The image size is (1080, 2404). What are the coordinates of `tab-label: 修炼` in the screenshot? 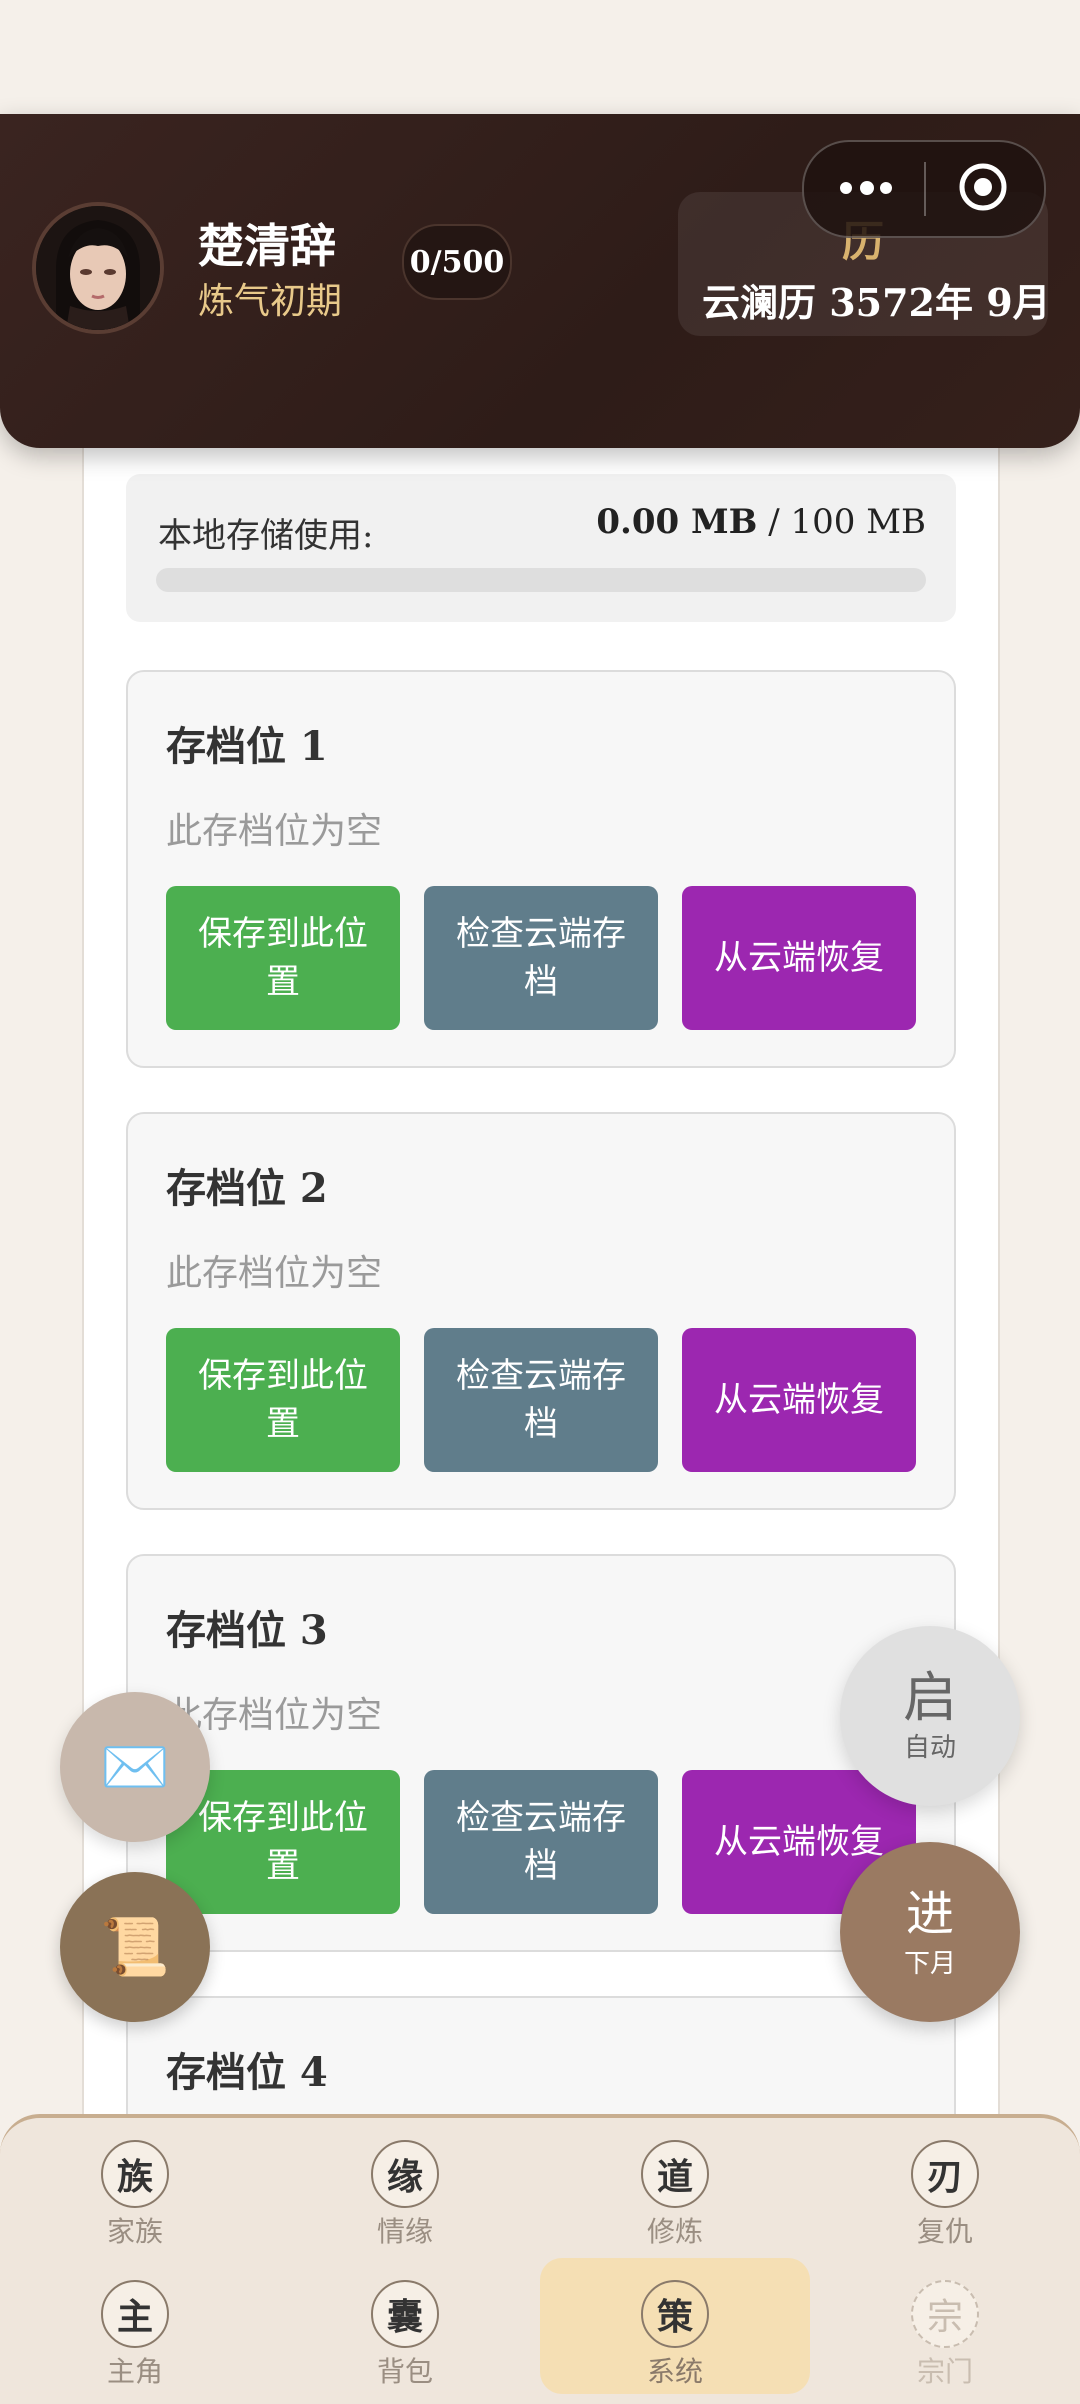 It's located at (674, 2231).